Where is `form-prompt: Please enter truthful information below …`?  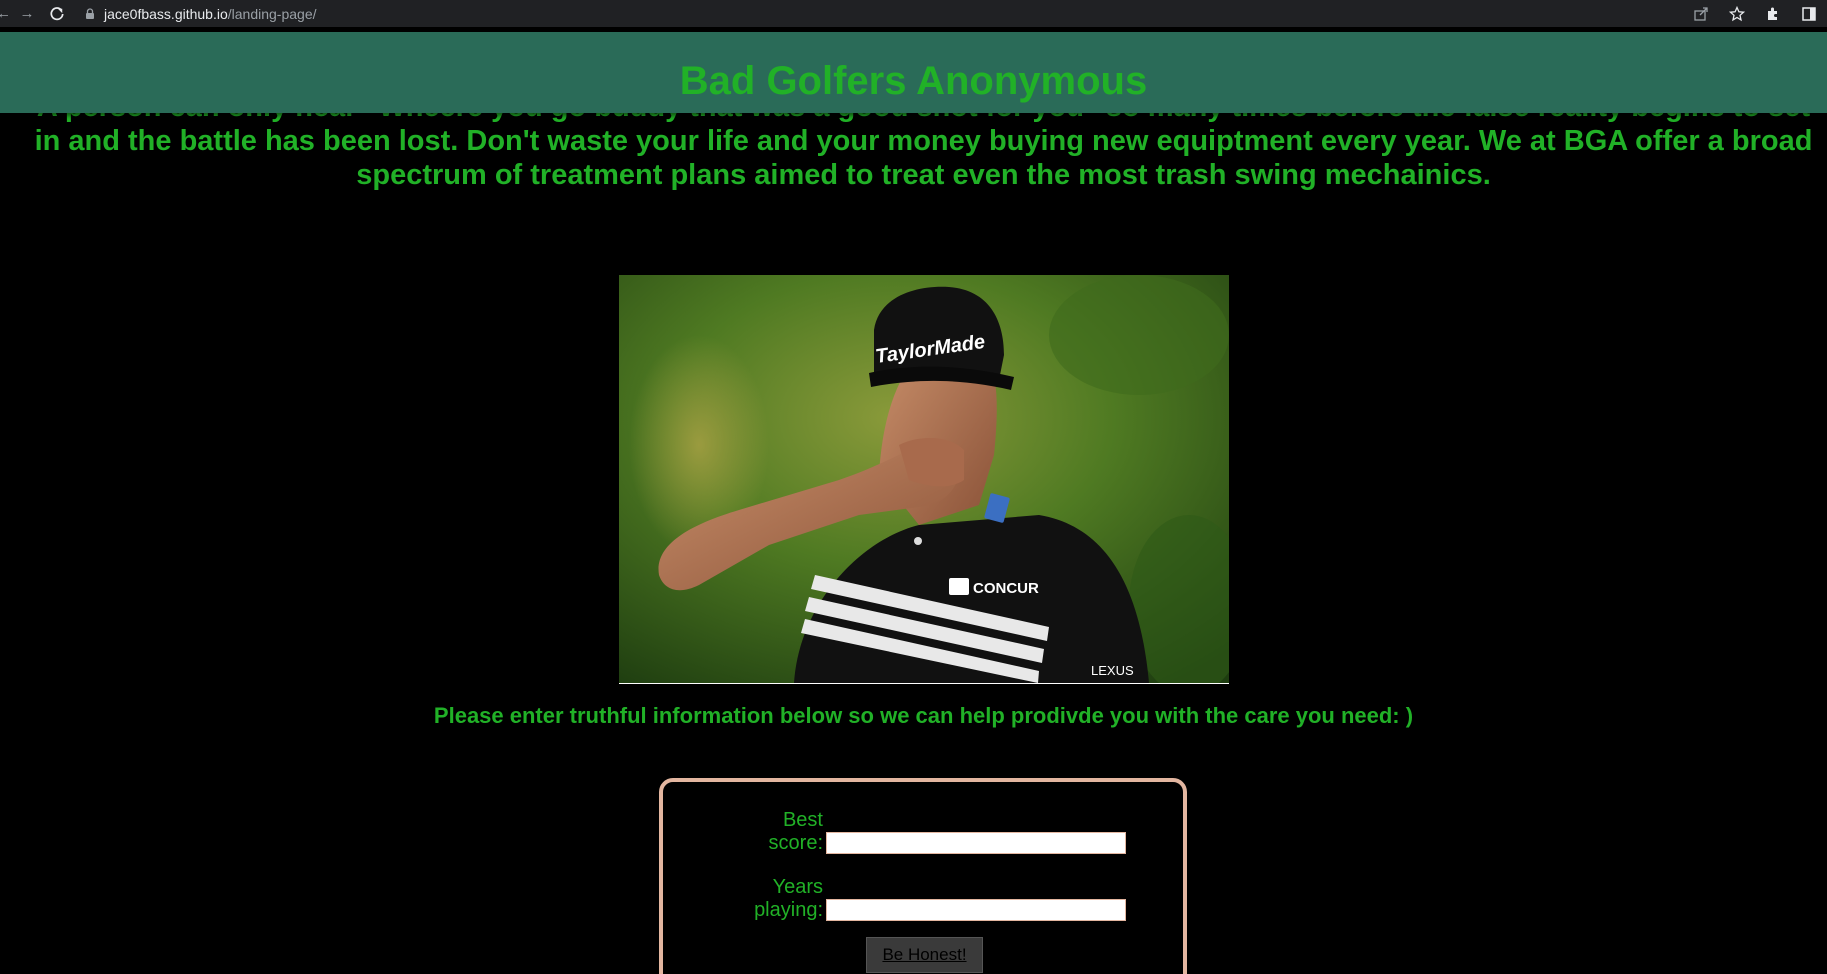
form-prompt: Please enter truthful information below … is located at coordinates (923, 715).